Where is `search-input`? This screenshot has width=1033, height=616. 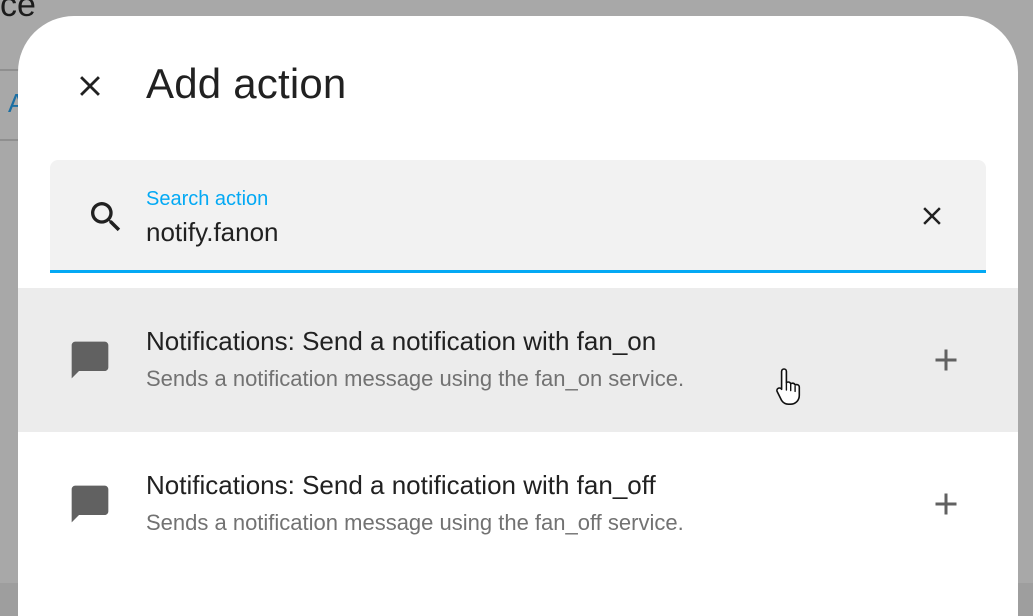
search-input is located at coordinates (496, 232).